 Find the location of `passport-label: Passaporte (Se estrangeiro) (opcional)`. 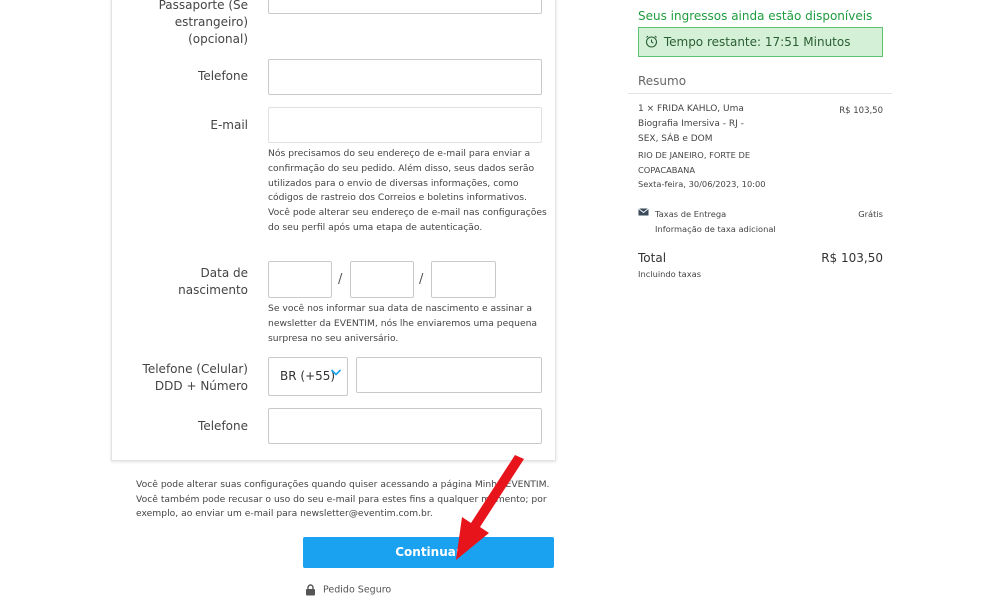

passport-label: Passaporte (Se estrangeiro) (opcional) is located at coordinates (199, 24).